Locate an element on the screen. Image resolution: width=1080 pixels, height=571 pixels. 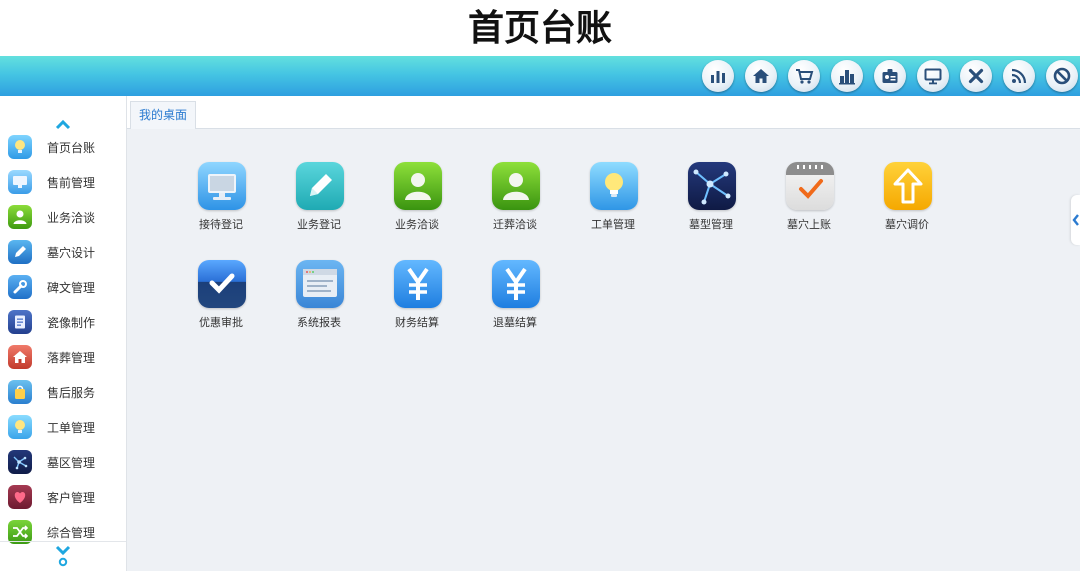
calendar-check-icon is located at coordinates (810, 186).